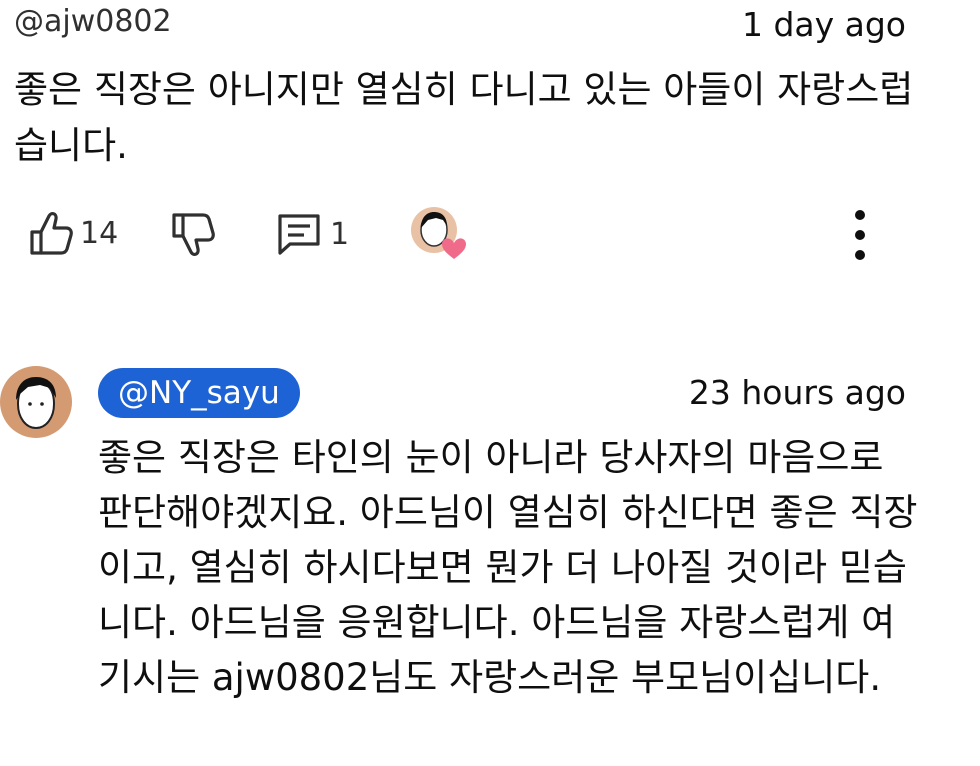  What do you see at coordinates (199, 393) in the screenshot?
I see `reply-author-chip: @NY_sayu` at bounding box center [199, 393].